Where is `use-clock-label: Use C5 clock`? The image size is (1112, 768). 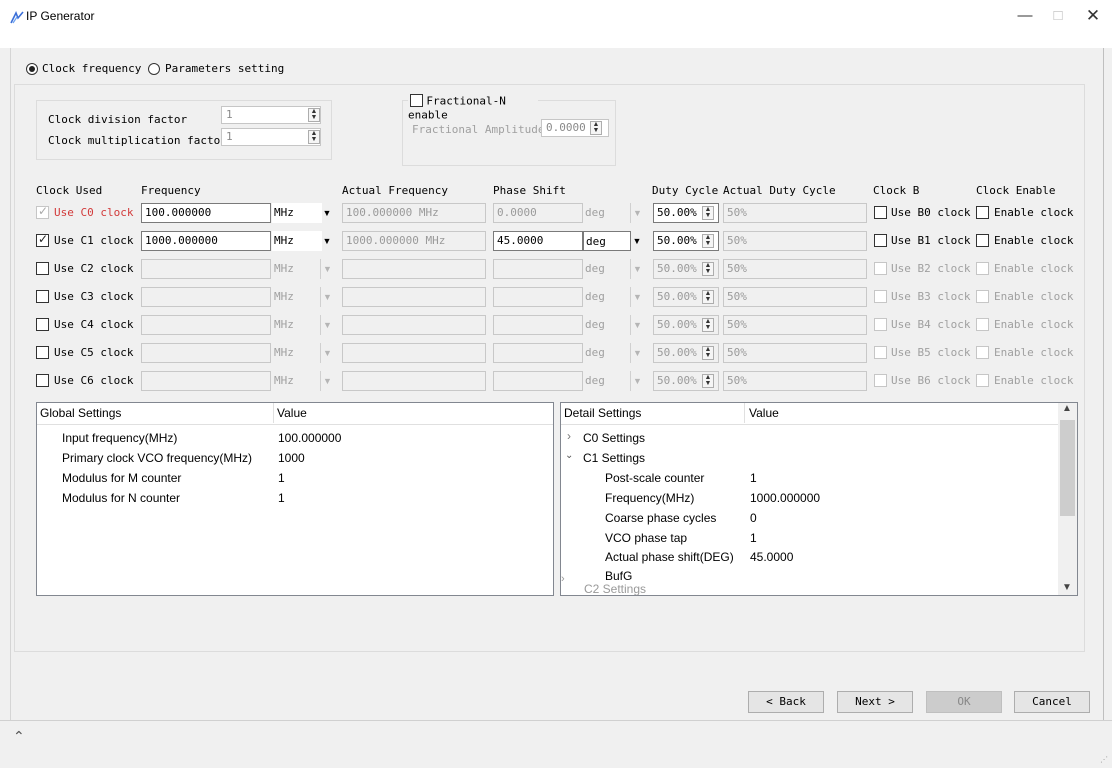 use-clock-label: Use C5 clock is located at coordinates (93, 352).